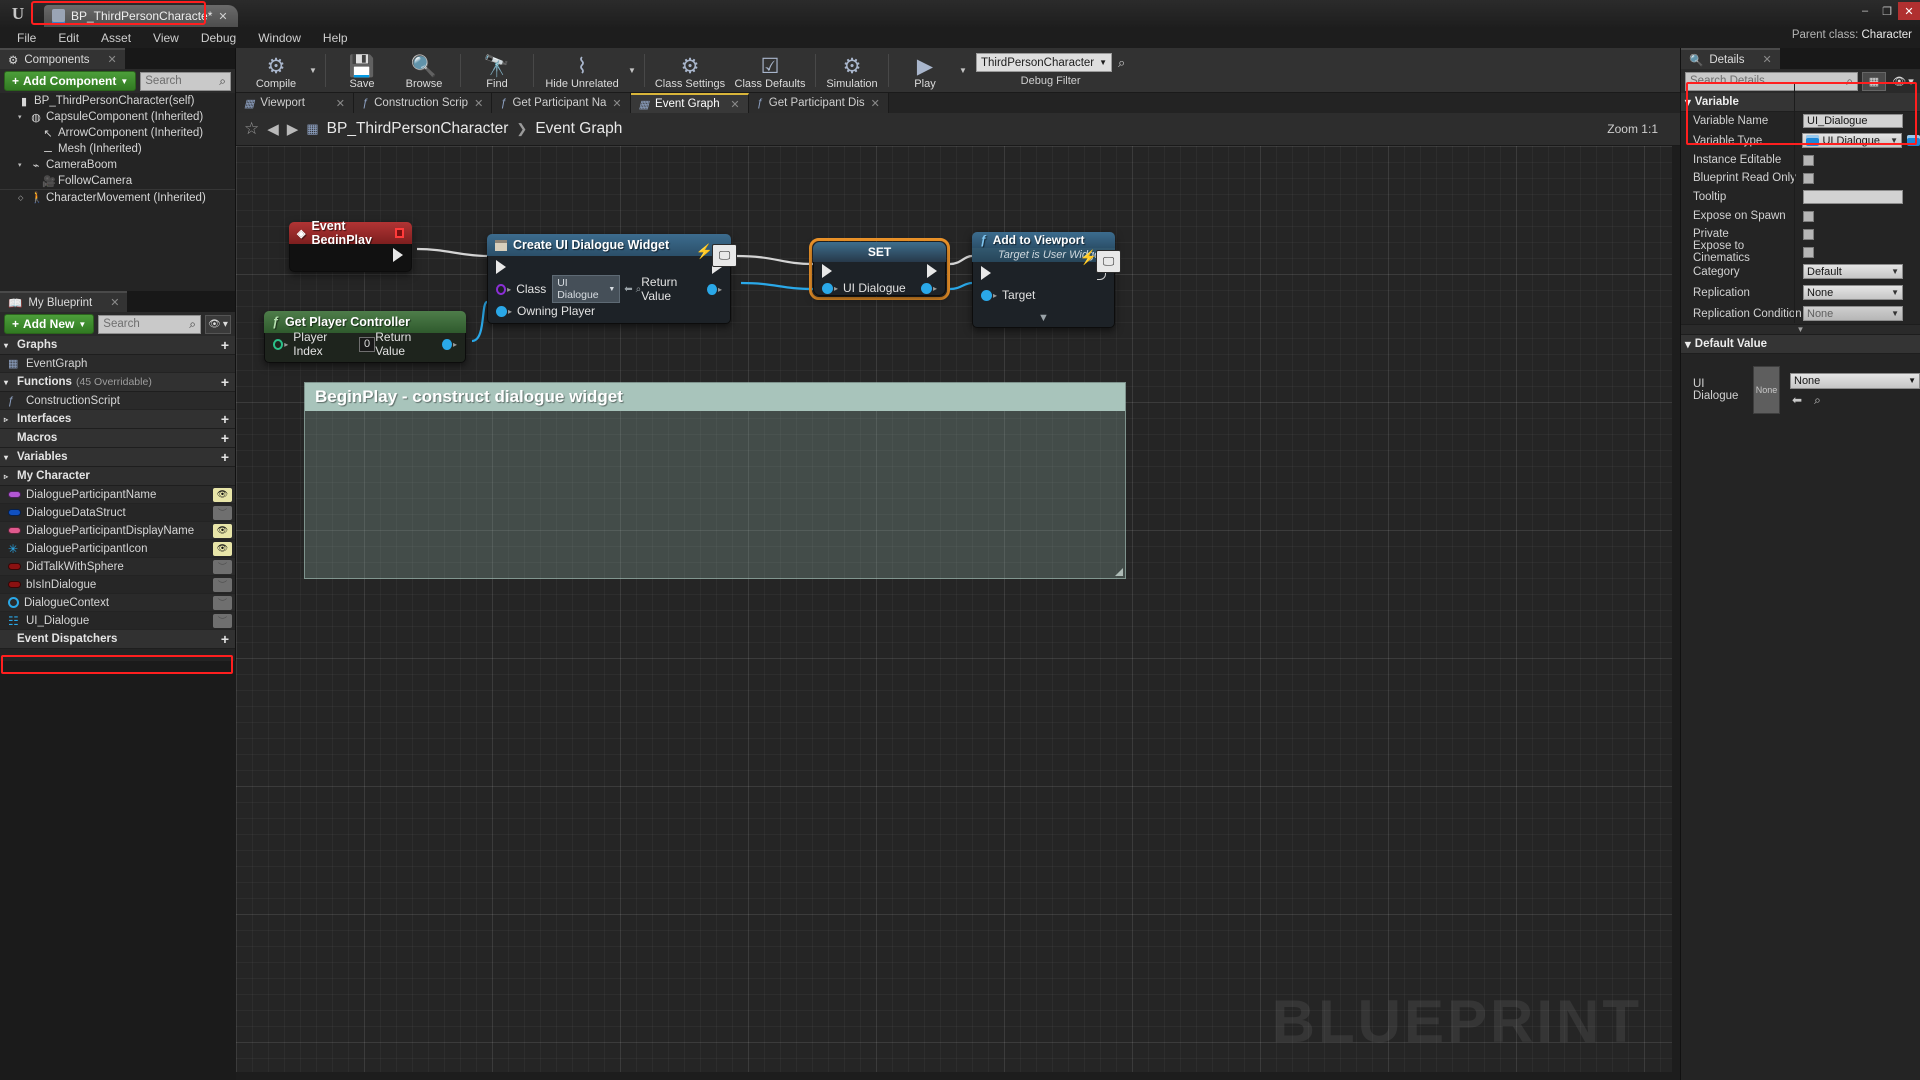 This screenshot has height=1080, width=1920. Describe the element at coordinates (879, 269) in the screenshot. I see `node-set-ui-dialogue: SET ▸ UI Dialogue ▸` at that location.